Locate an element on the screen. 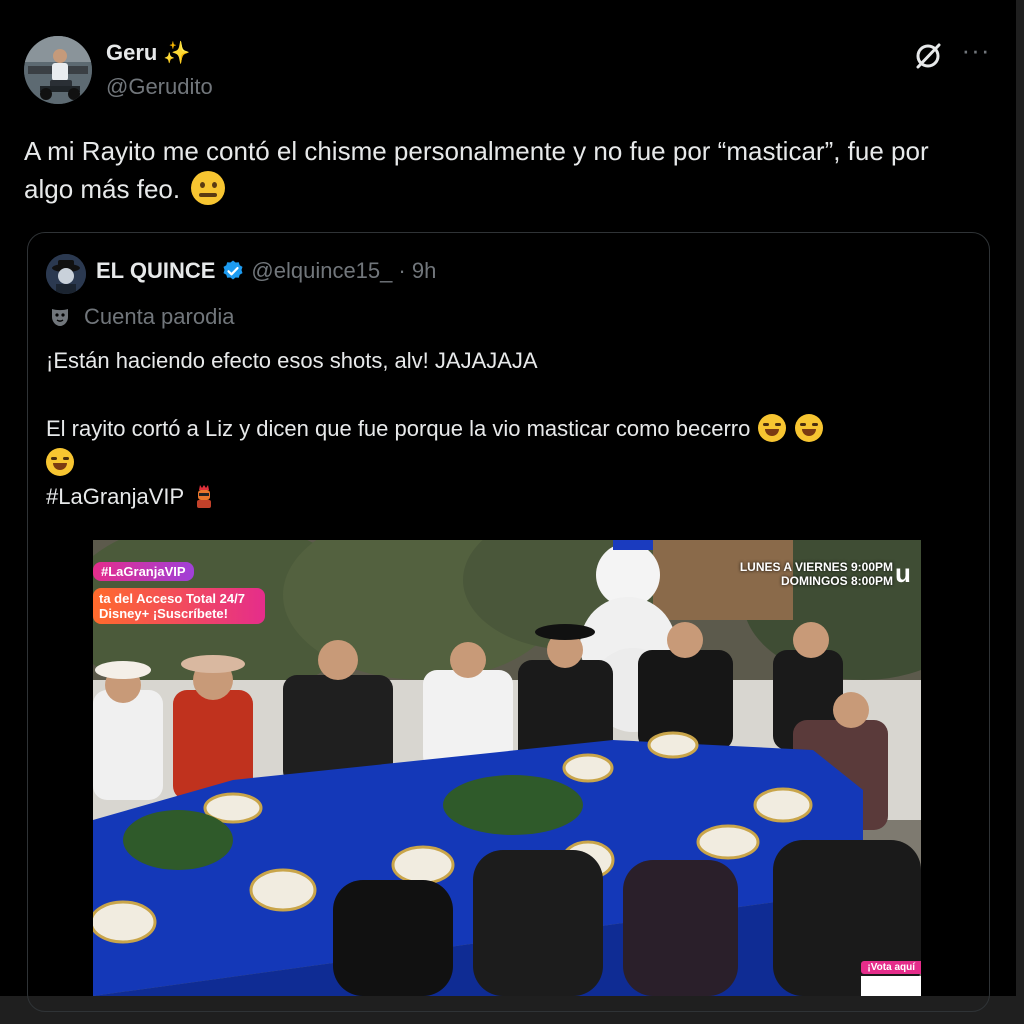  zipper-mouth-face-icon is located at coordinates (208, 188).